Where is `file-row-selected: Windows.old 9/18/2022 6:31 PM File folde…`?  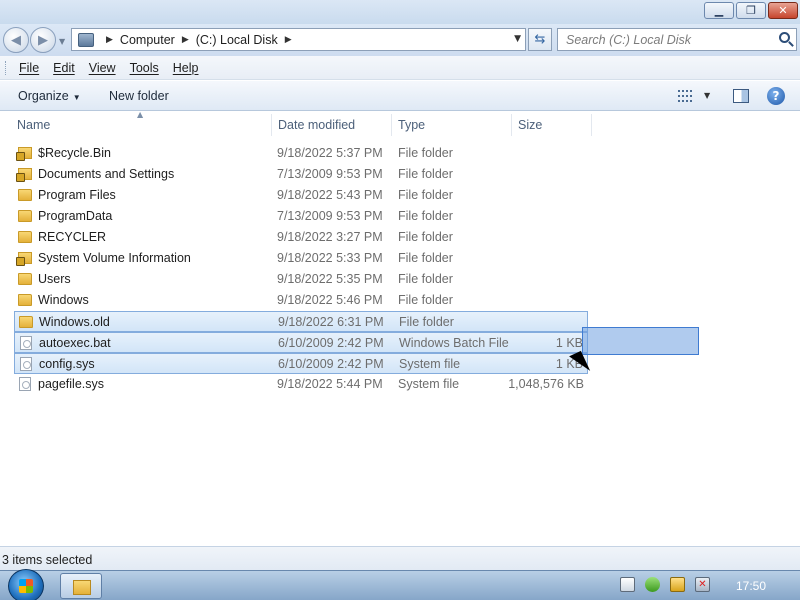 file-row-selected: Windows.old 9/18/2022 6:31 PM File folde… is located at coordinates (301, 321).